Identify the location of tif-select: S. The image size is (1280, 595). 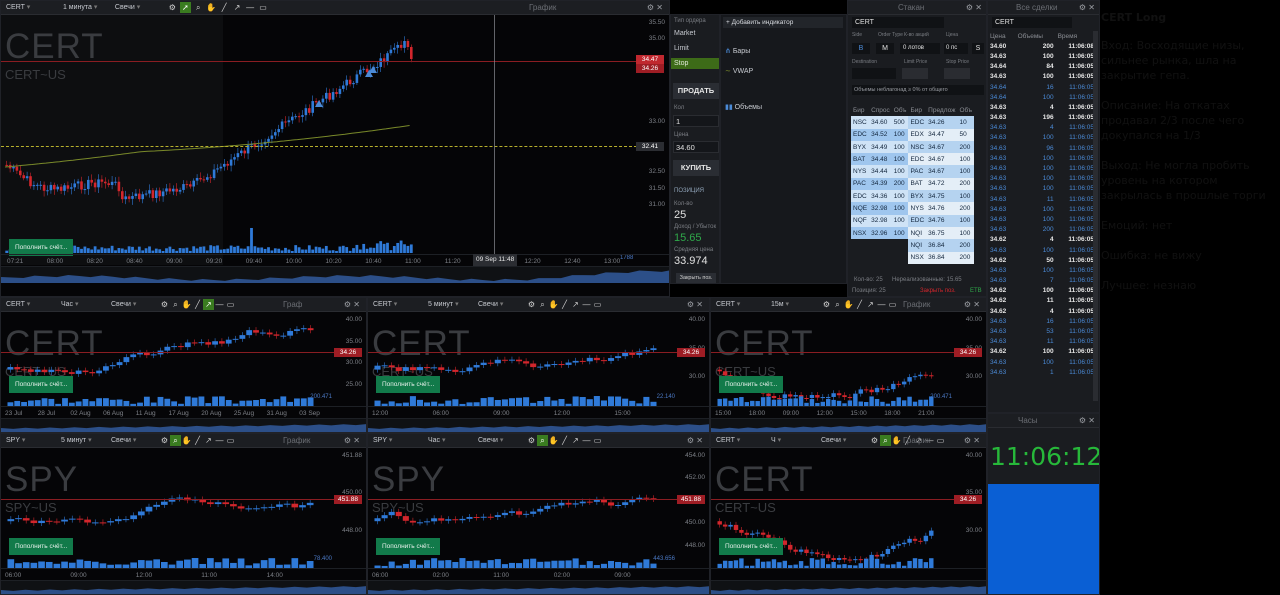
(978, 48).